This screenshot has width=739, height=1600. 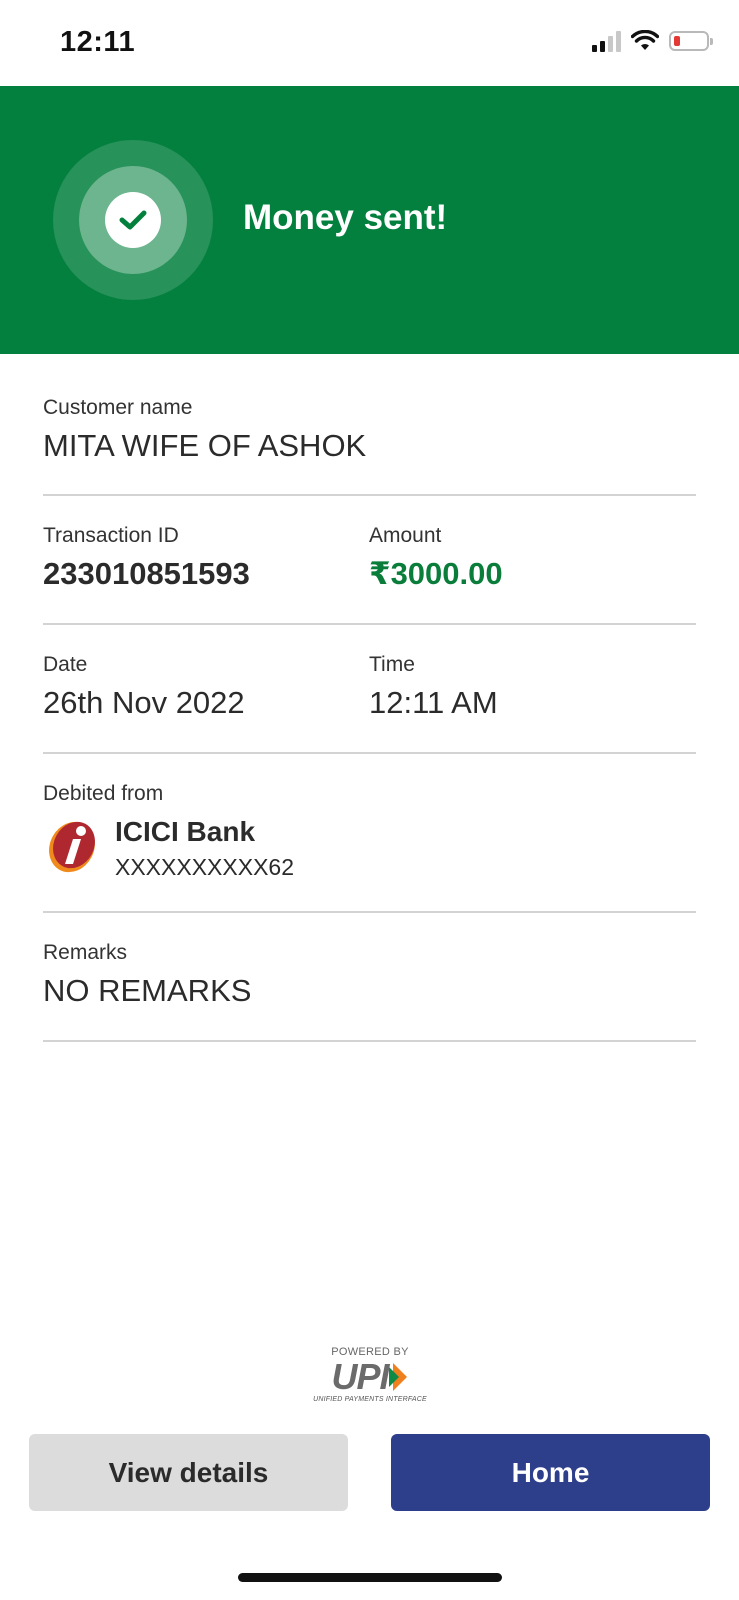 I want to click on status-icons, so click(x=652, y=41).